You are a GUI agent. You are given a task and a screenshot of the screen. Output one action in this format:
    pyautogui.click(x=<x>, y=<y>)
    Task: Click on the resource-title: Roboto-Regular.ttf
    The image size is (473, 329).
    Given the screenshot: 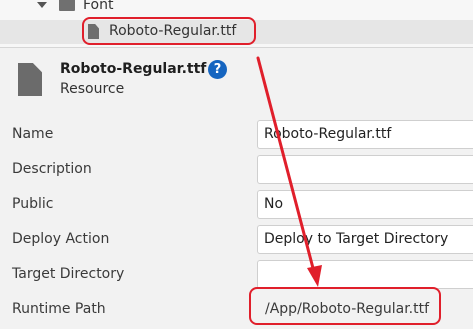 What is the action you would take?
    pyautogui.click(x=133, y=69)
    